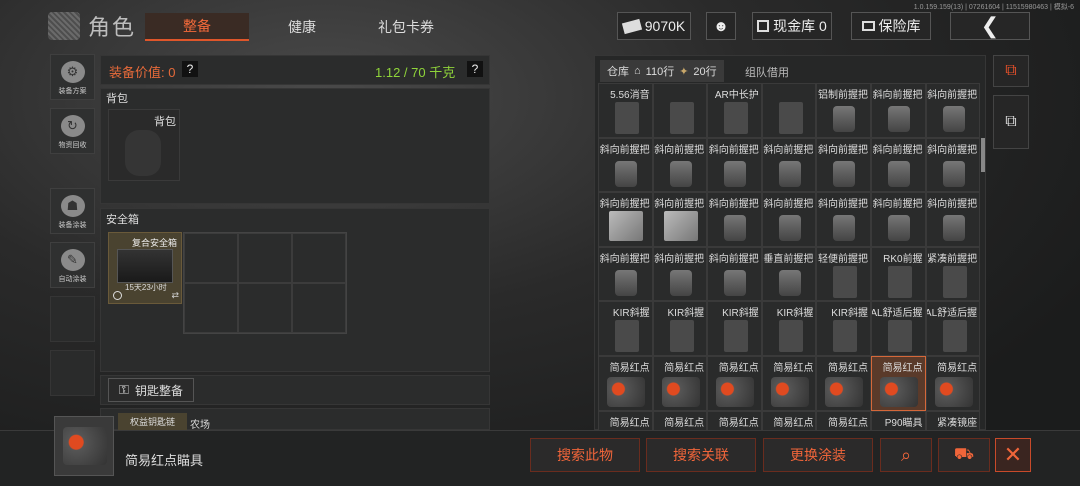 The height and width of the screenshot is (486, 1080). I want to click on inventory-item: RK0前握, so click(898, 274).